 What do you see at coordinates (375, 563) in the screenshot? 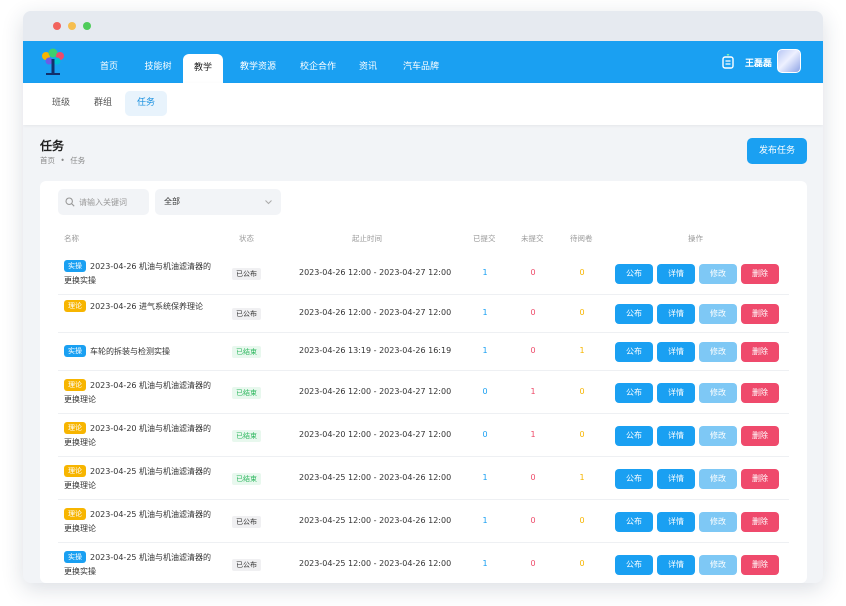
I see `task-time: 2023-04-25 12:00 - 2023-04-26 12:00` at bounding box center [375, 563].